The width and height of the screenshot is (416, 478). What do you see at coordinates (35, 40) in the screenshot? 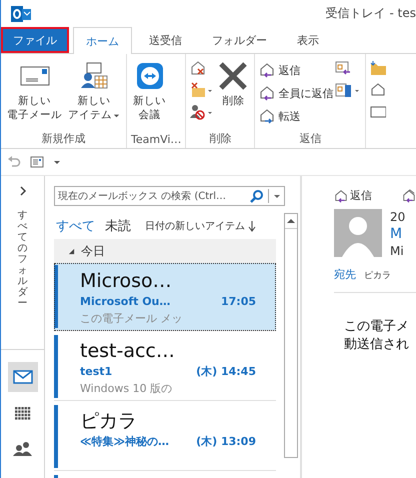
I see `file-tab: ファイル` at bounding box center [35, 40].